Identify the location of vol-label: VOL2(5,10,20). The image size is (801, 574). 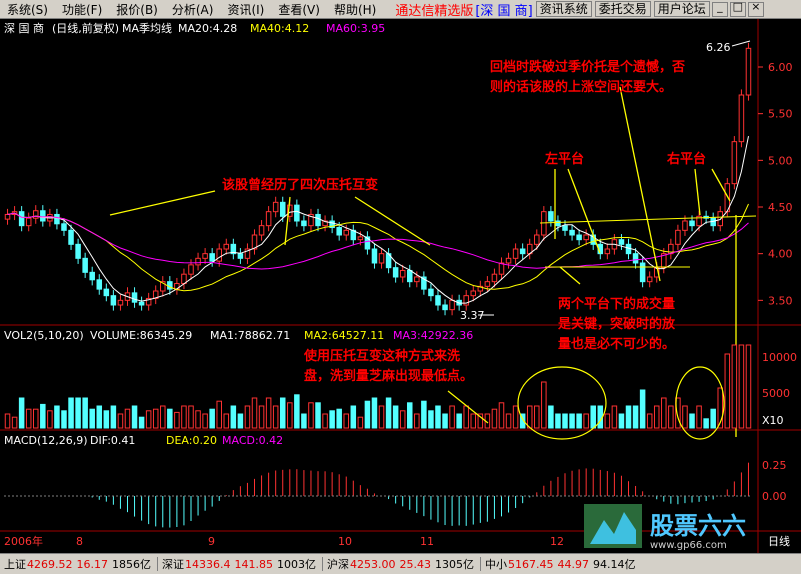
(44, 335).